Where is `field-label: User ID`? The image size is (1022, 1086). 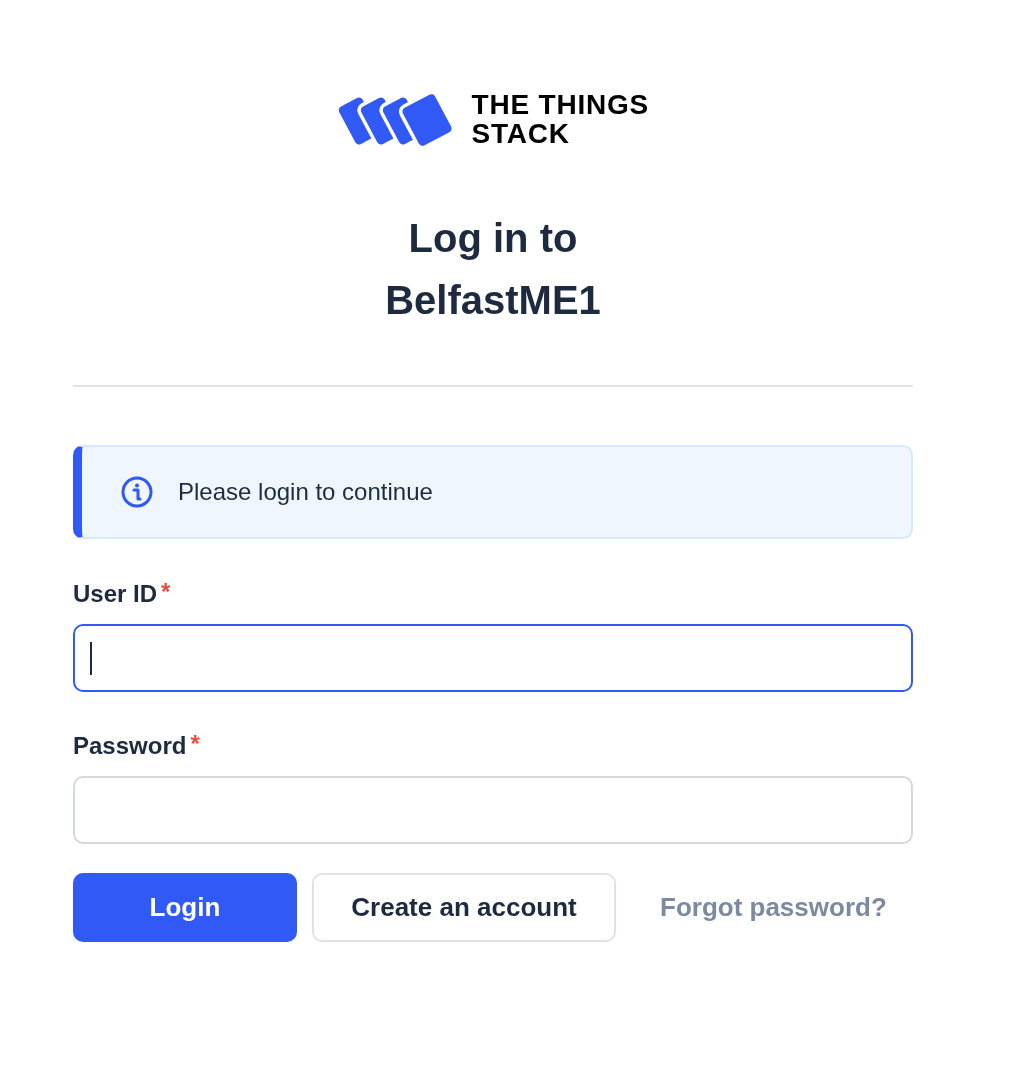
field-label: User ID is located at coordinates (115, 594).